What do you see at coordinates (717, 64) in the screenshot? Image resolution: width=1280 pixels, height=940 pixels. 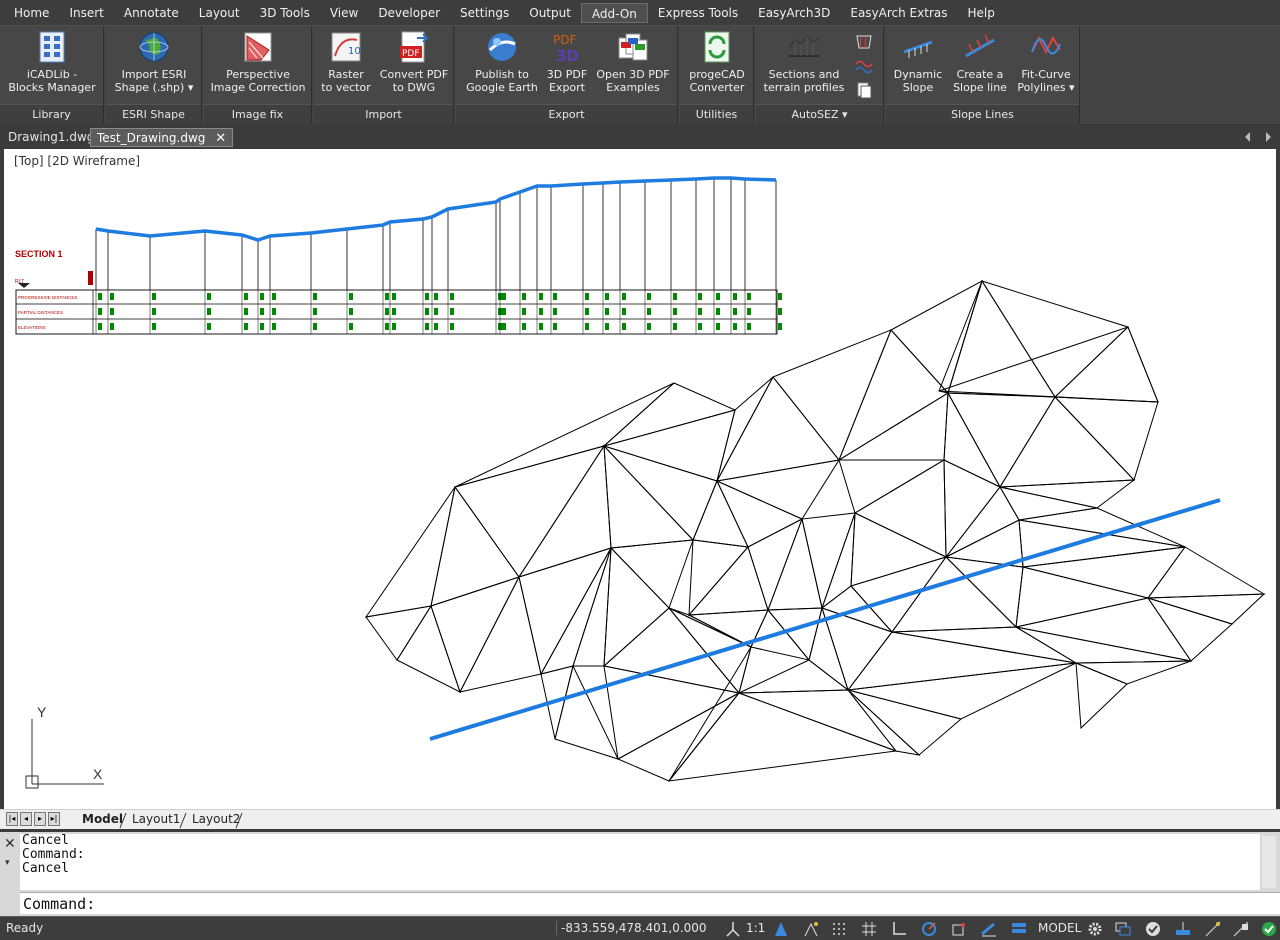 I see `progecad-converter-button: progeCAD Converter` at bounding box center [717, 64].